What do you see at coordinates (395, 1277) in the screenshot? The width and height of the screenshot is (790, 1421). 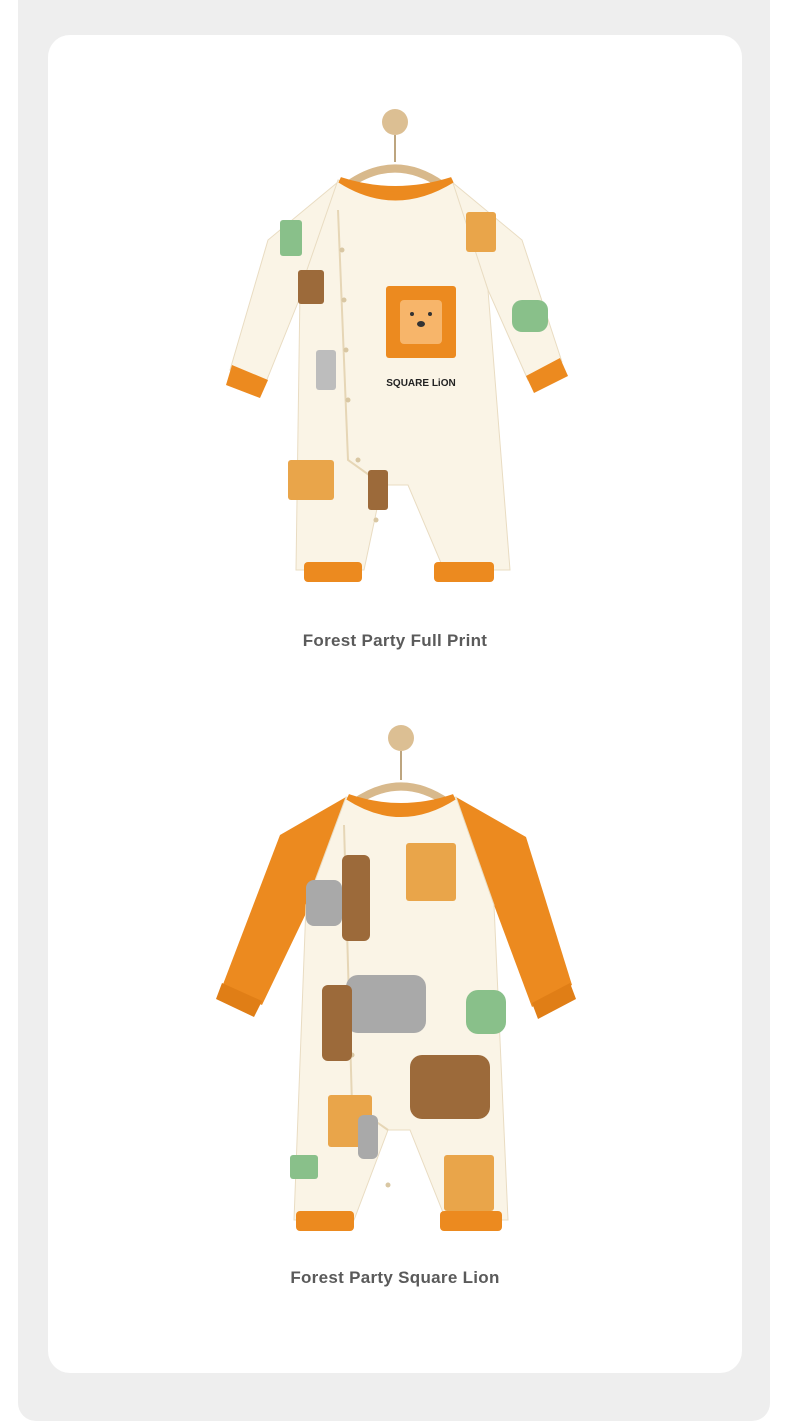 I see `product-caption: Forest Party Square Lion` at bounding box center [395, 1277].